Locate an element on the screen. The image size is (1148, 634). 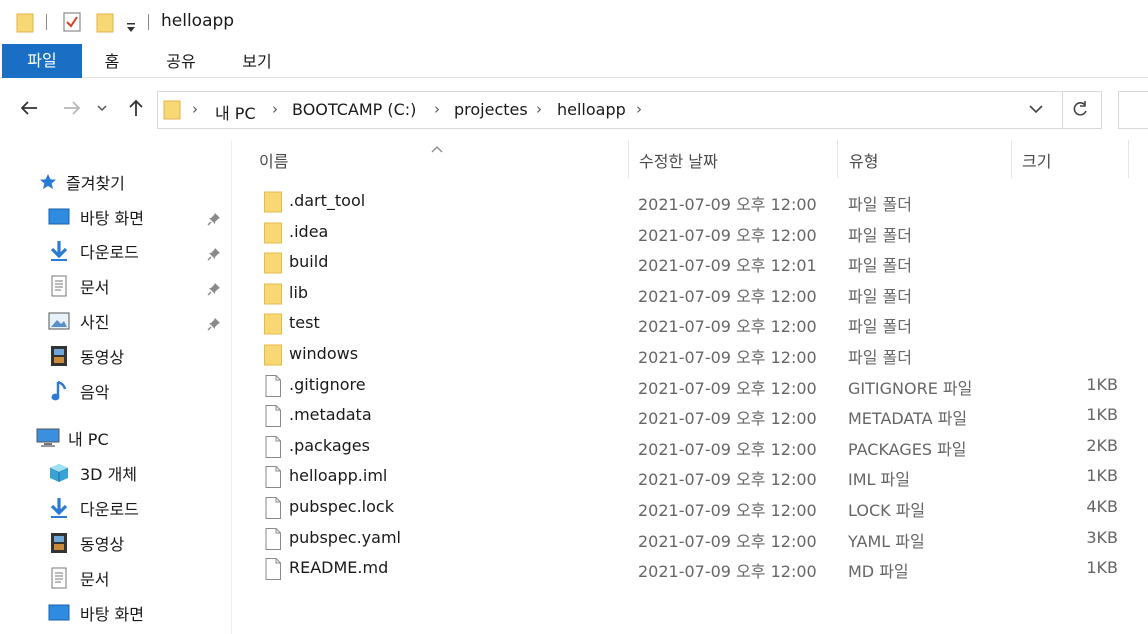
search-input is located at coordinates (1133, 110).